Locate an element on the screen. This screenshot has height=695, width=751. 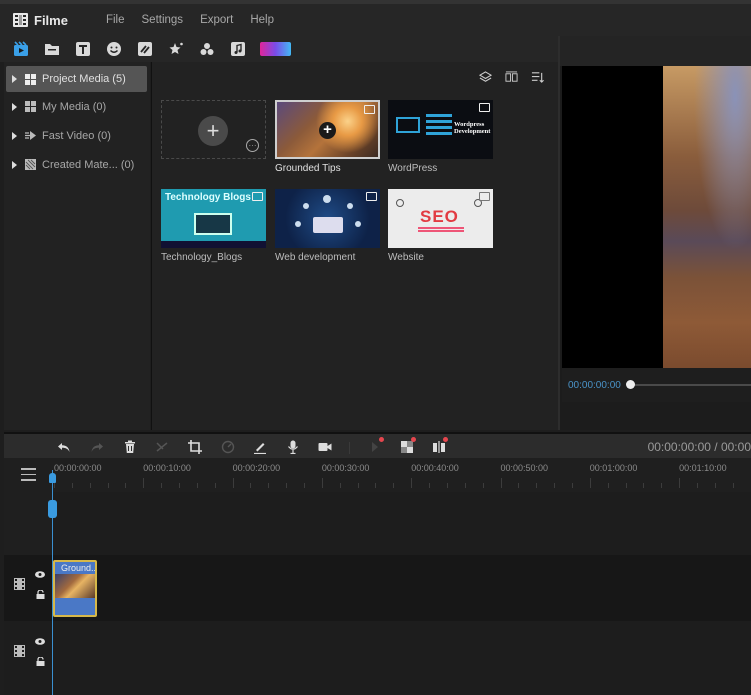
playhead-top-handle is located at coordinates (52, 478).